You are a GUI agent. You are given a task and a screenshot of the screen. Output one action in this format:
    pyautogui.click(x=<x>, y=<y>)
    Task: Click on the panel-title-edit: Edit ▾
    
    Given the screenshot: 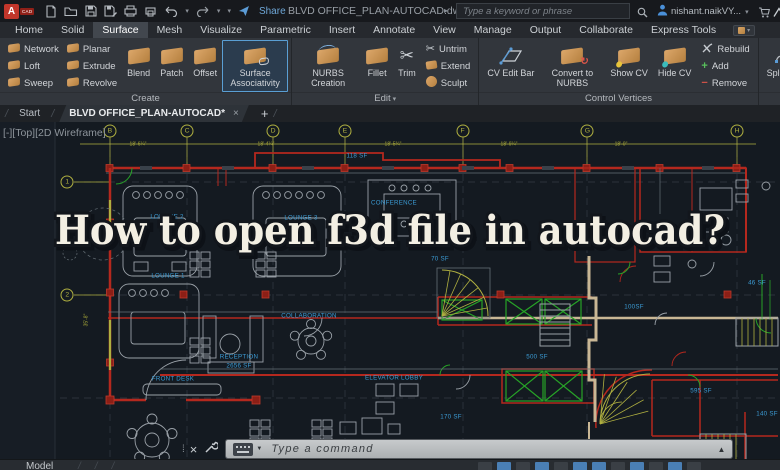 What is the action you would take?
    pyautogui.click(x=385, y=98)
    